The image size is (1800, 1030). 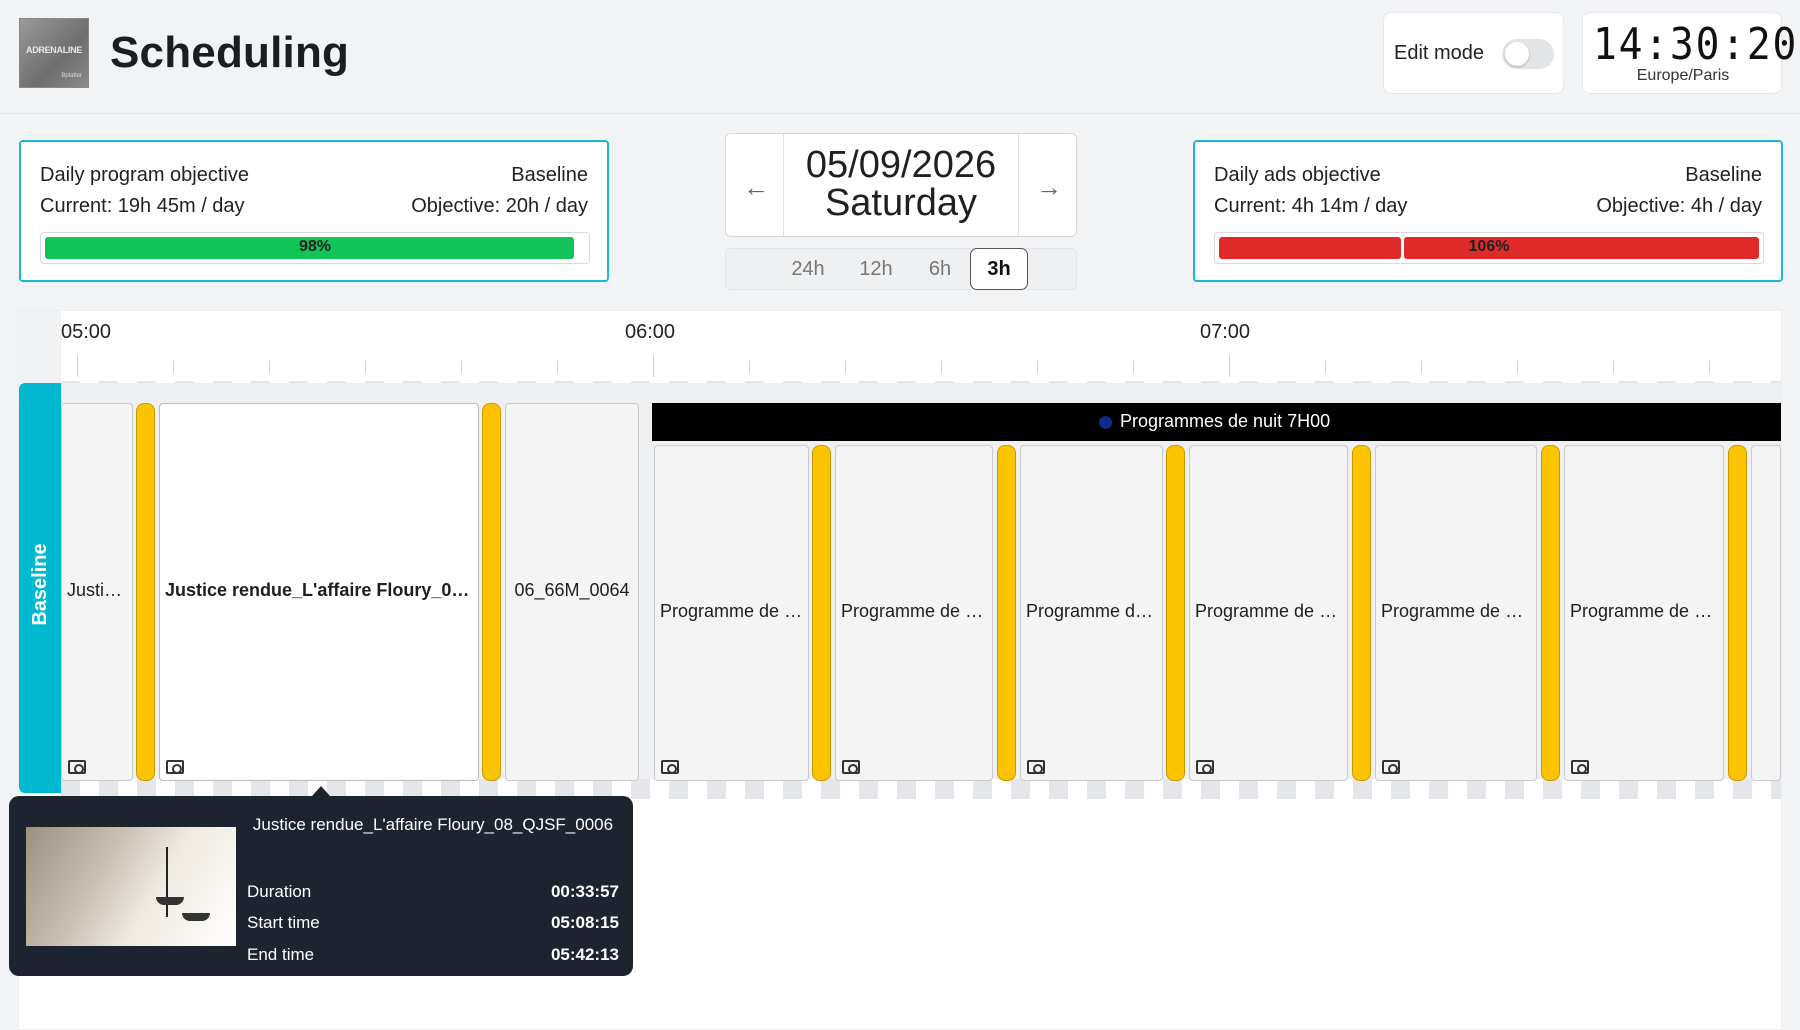 I want to click on time-label-0500: 05:00, so click(x=86, y=332).